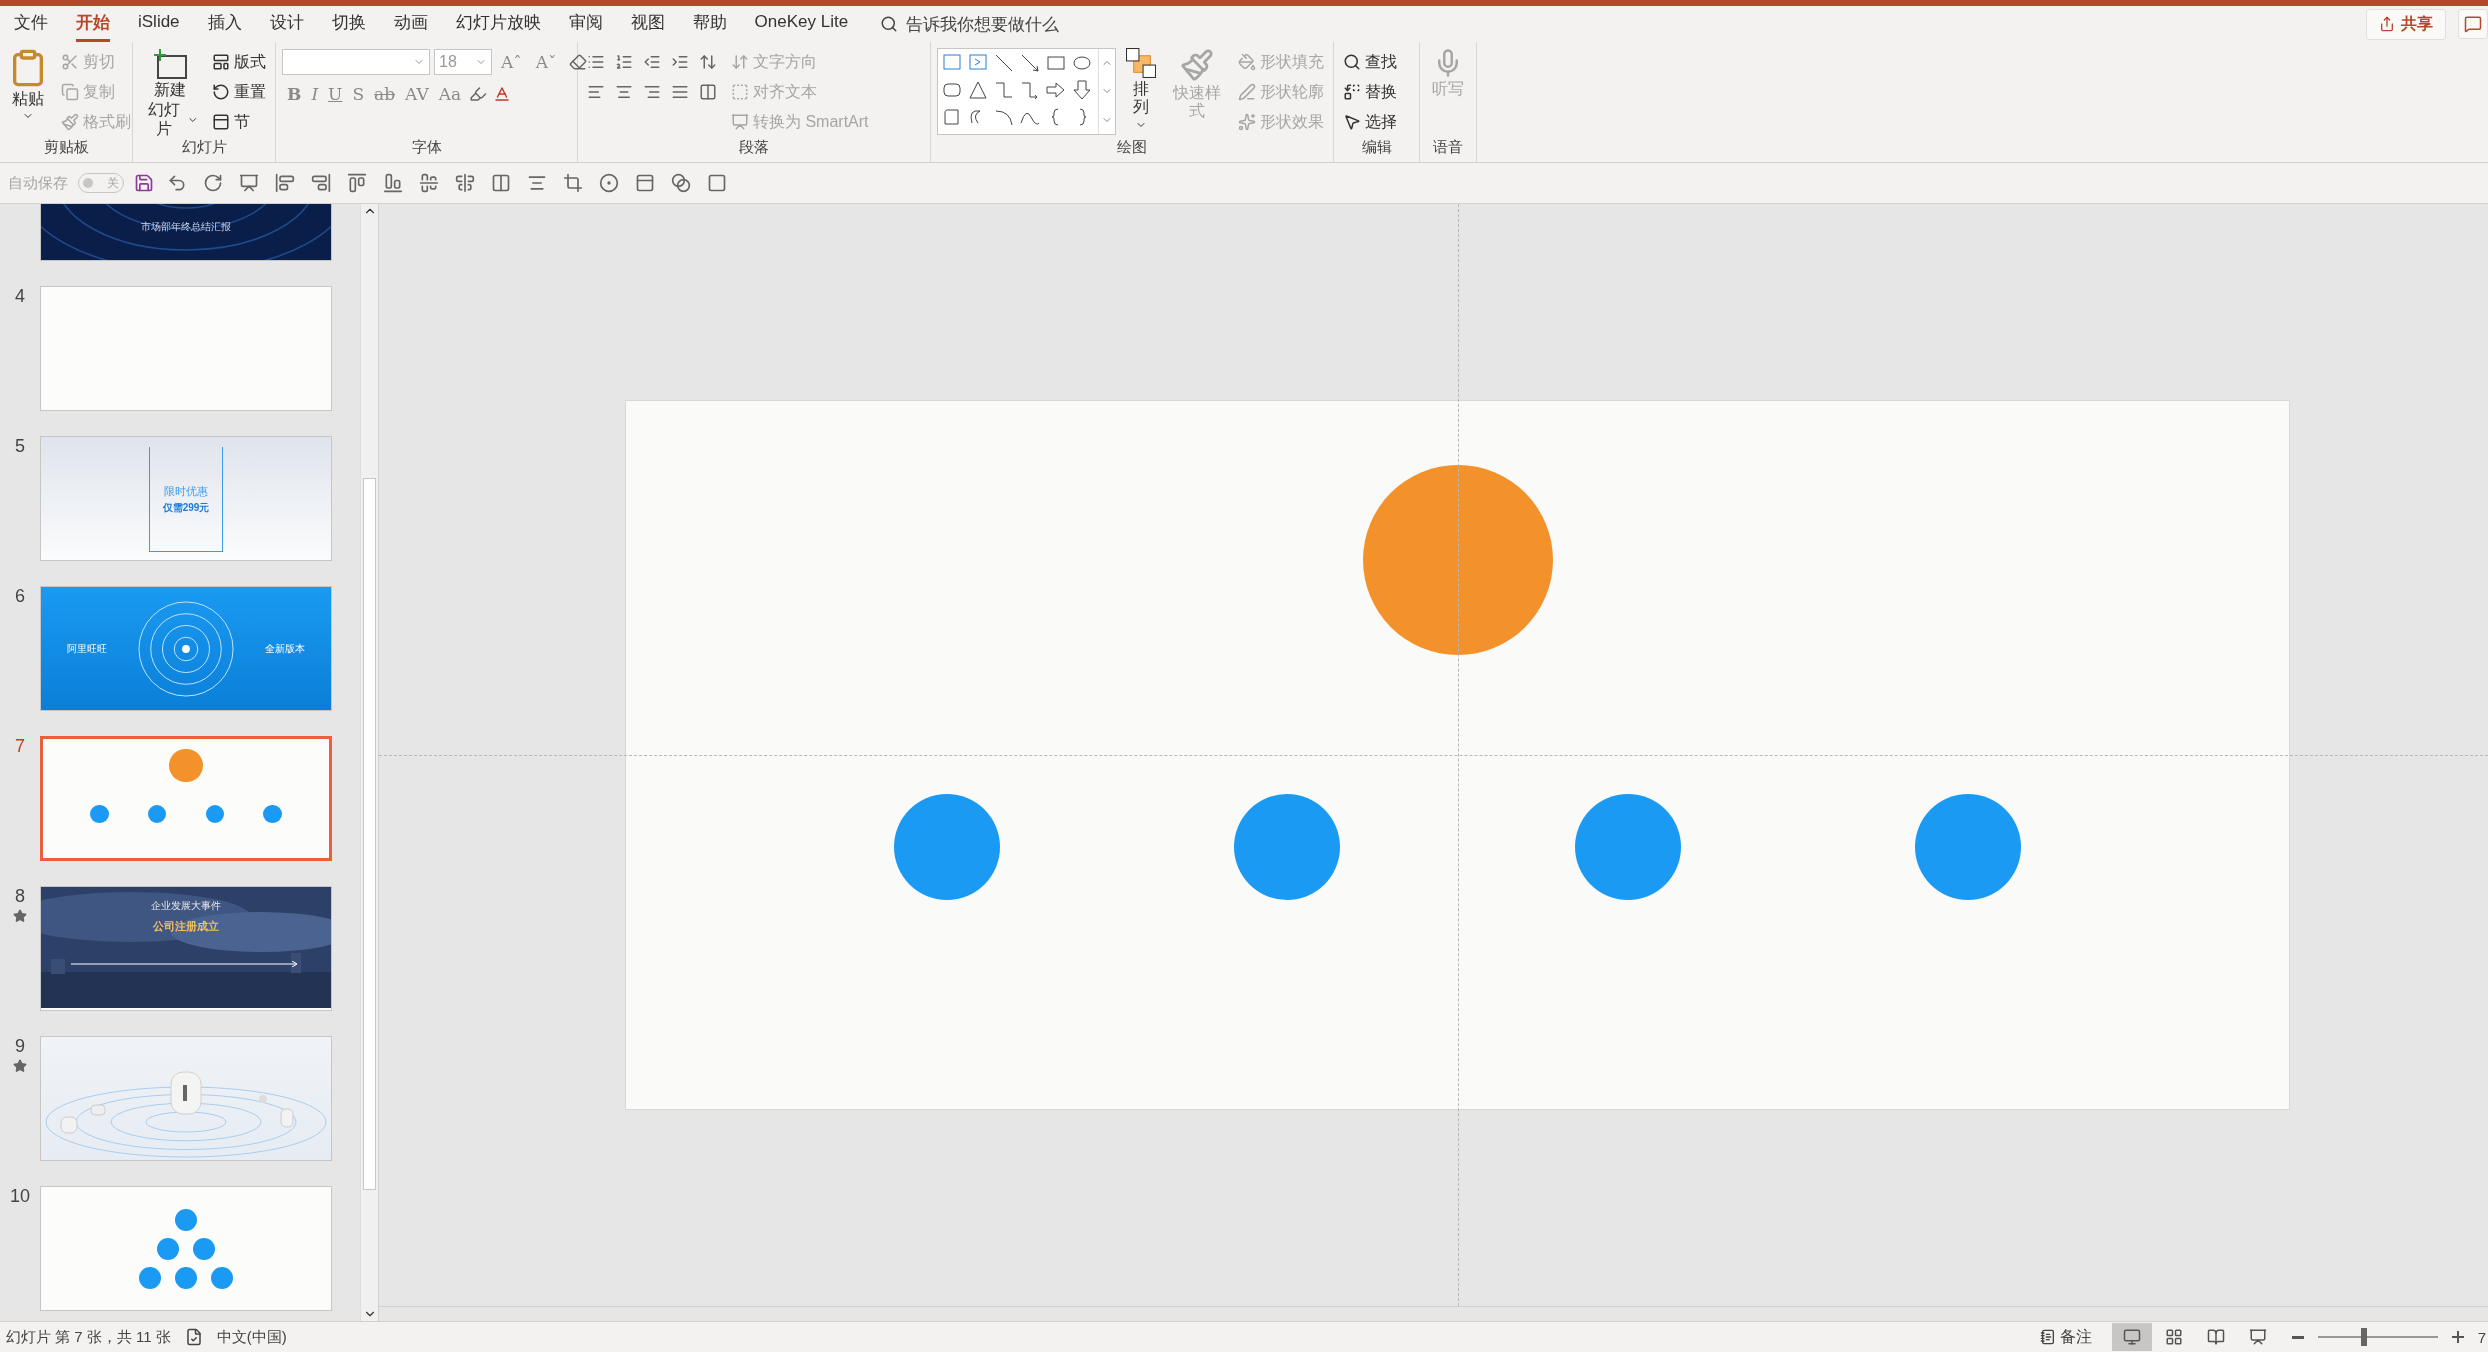 This screenshot has height=1352, width=2488. What do you see at coordinates (1370, 92) in the screenshot?
I see `editing-button: 替换` at bounding box center [1370, 92].